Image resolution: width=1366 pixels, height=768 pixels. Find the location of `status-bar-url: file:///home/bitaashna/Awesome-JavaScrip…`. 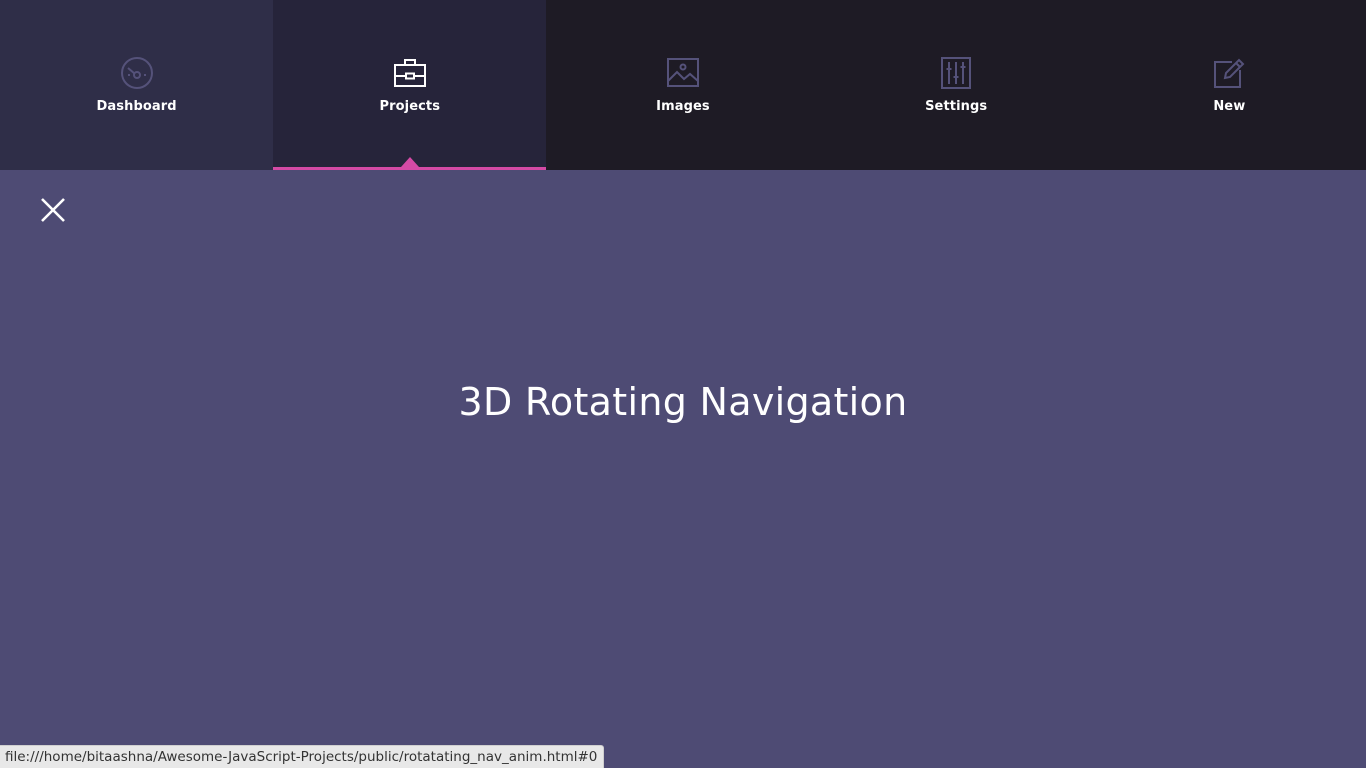

status-bar-url: file:///home/bitaashna/Awesome-JavaScrip… is located at coordinates (302, 756).